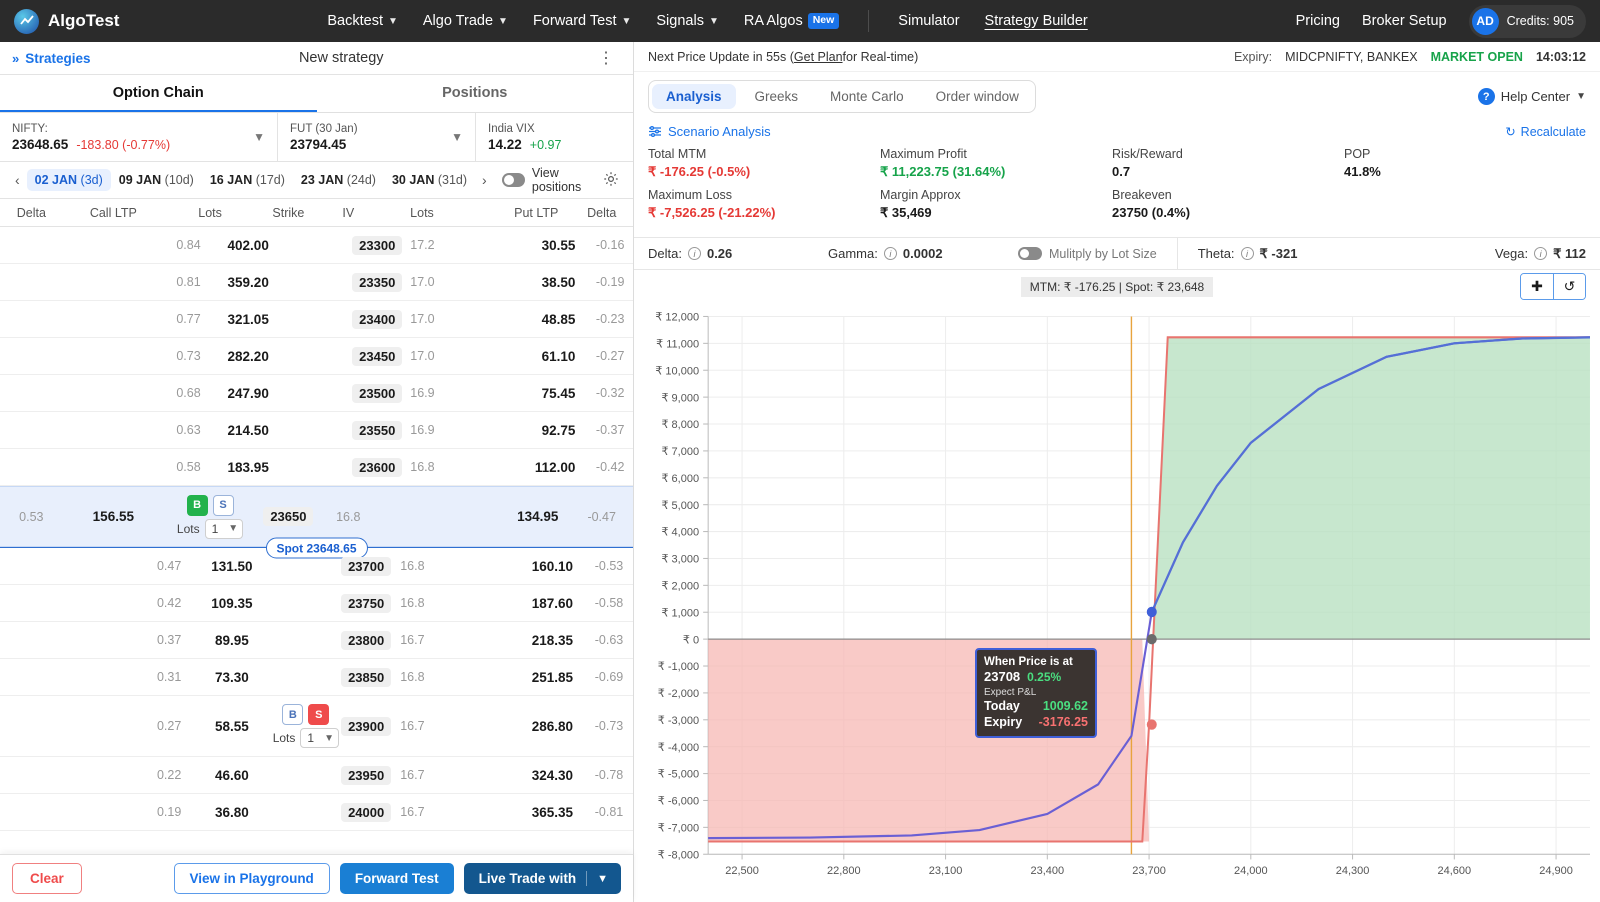 This screenshot has height=902, width=1600. What do you see at coordinates (338, 180) in the screenshot?
I see `expiry-chip-3: 23 JAN (24d)` at bounding box center [338, 180].